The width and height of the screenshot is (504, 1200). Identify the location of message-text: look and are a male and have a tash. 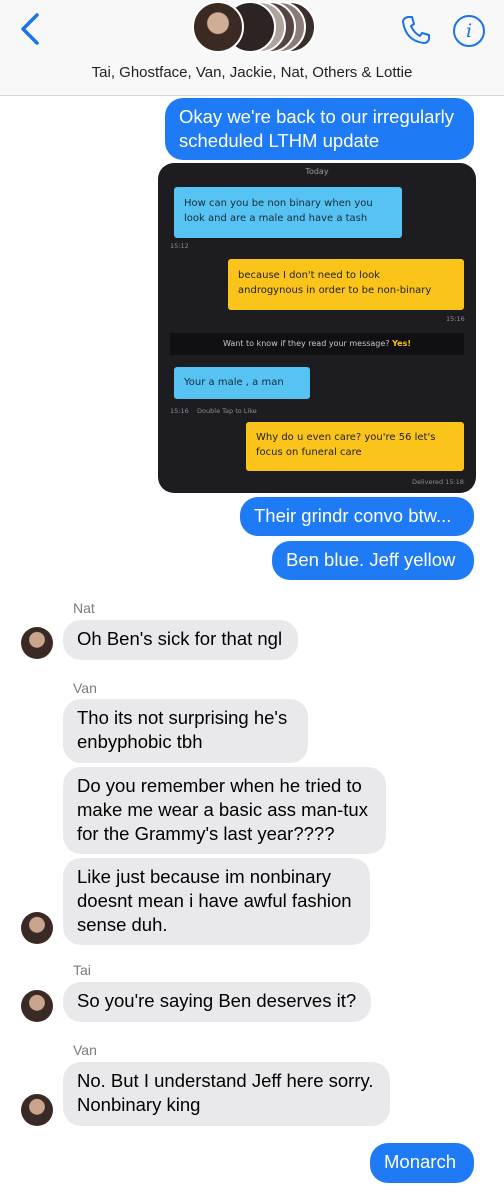
(276, 218).